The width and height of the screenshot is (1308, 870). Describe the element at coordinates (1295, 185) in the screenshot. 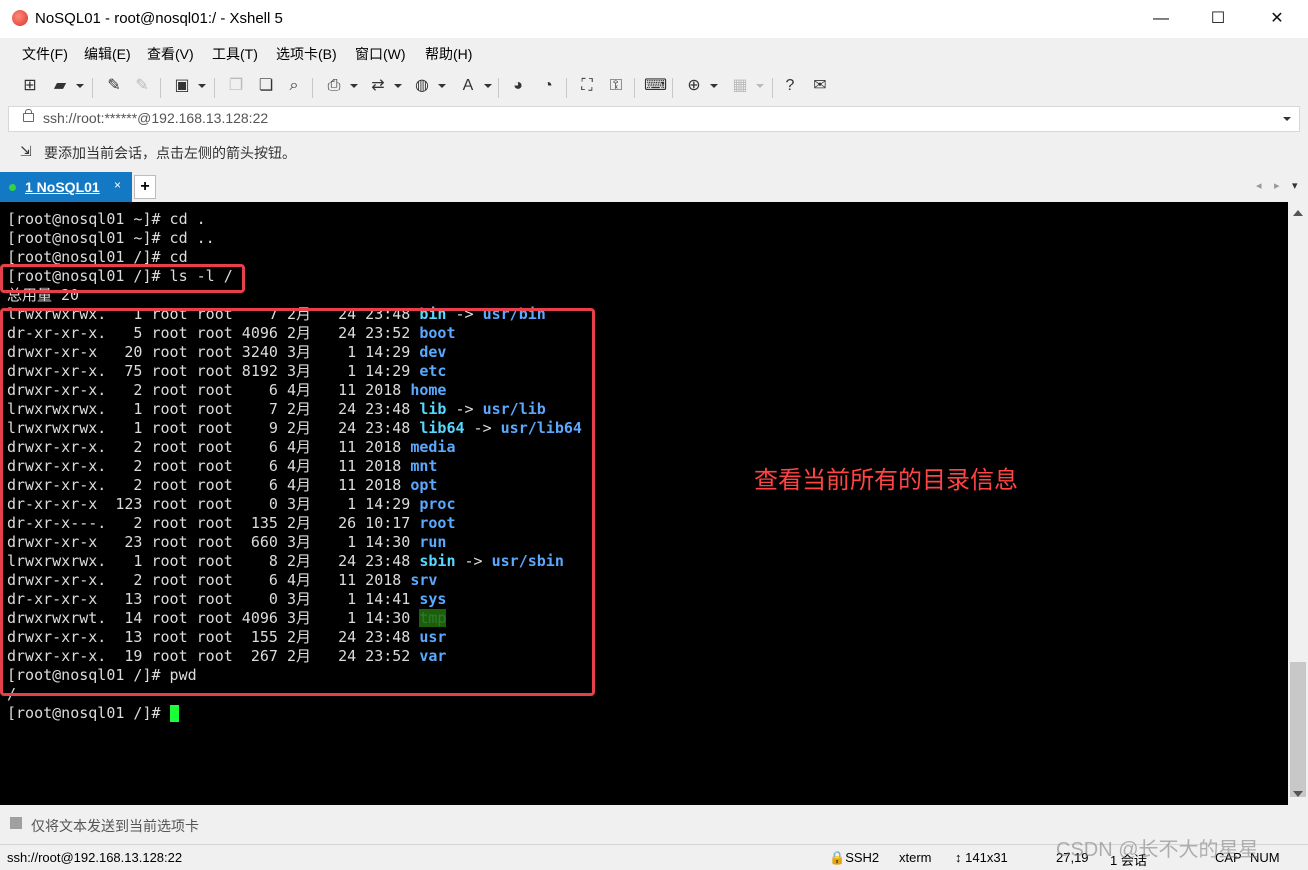

I see `tab-menu-icon: ▾` at that location.